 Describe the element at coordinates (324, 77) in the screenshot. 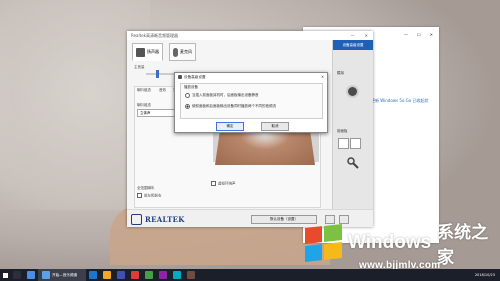

I see `close-icon: ✕` at that location.